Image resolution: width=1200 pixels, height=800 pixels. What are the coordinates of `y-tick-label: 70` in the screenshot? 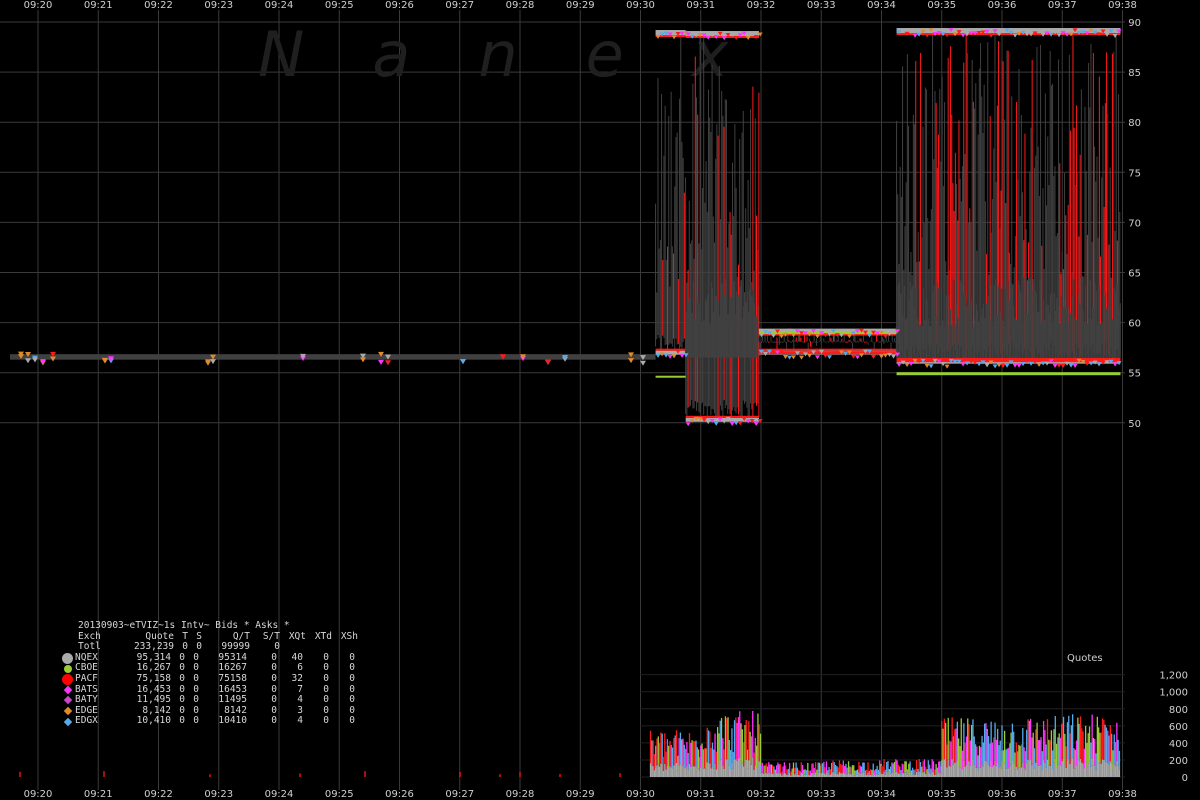 It's located at (1134, 223).